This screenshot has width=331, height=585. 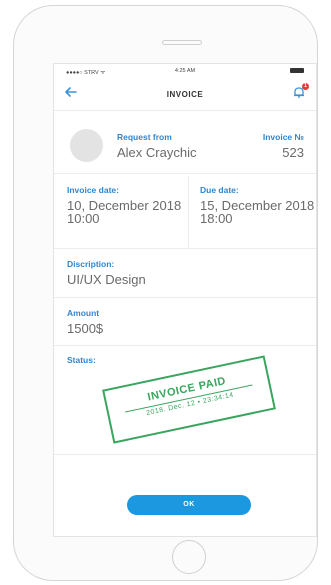 I want to click on request-from-label: Request from, so click(x=144, y=137).